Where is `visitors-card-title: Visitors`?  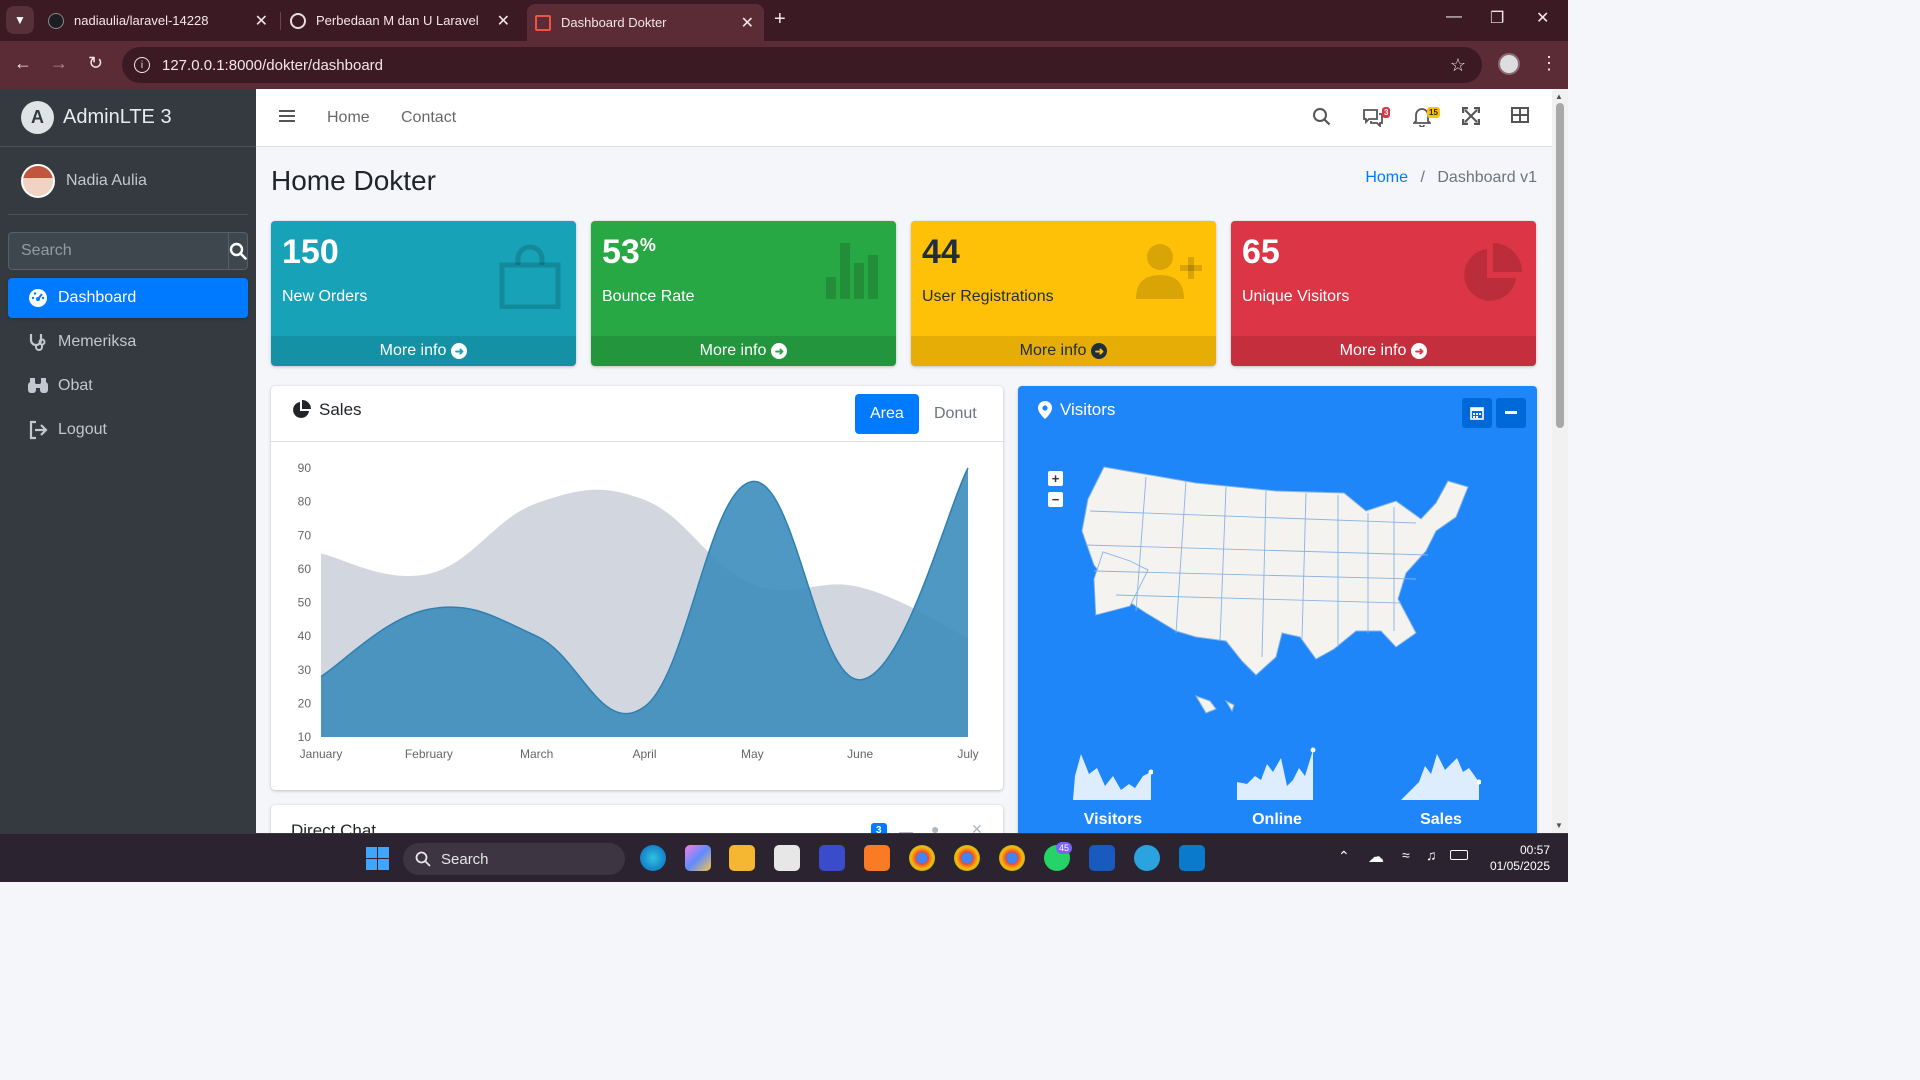
visitors-card-title: Visitors is located at coordinates (1076, 410).